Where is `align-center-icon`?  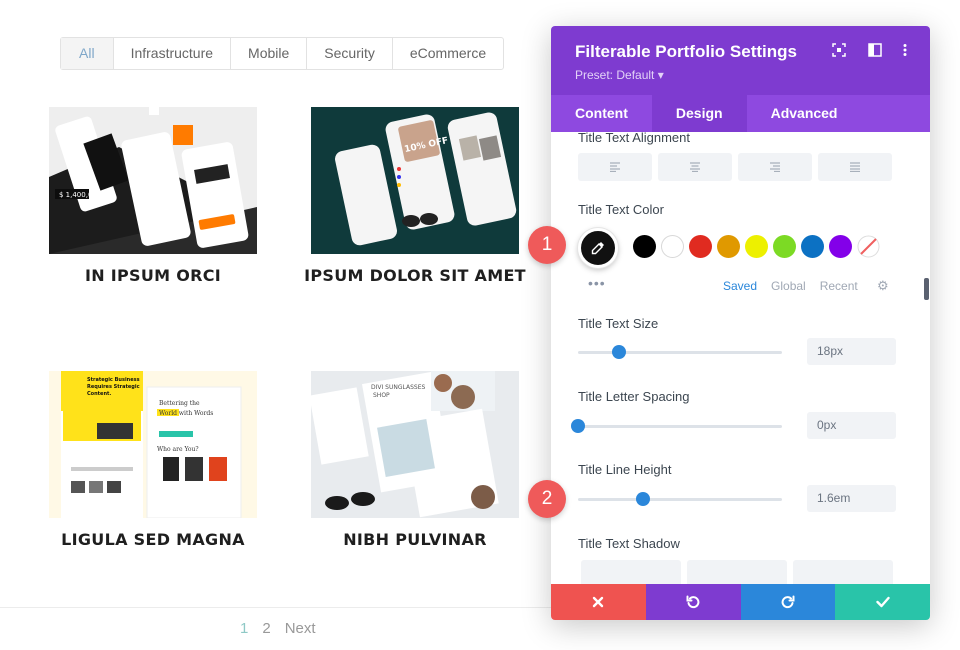
align-center-icon is located at coordinates (695, 167).